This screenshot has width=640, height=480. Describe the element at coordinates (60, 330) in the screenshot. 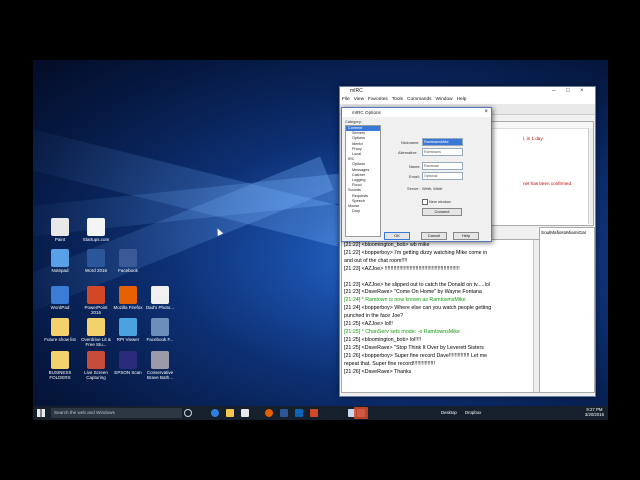

I see `desktop-icon: Future show list` at that location.